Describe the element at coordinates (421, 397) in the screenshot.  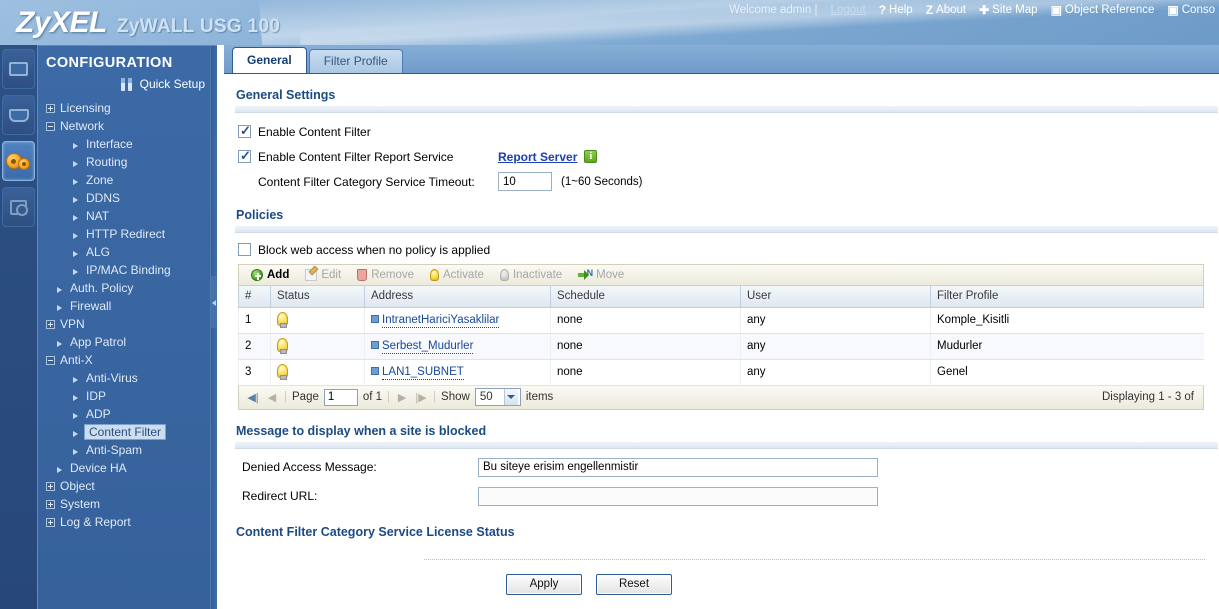
I see `last-page-button: |▶` at that location.